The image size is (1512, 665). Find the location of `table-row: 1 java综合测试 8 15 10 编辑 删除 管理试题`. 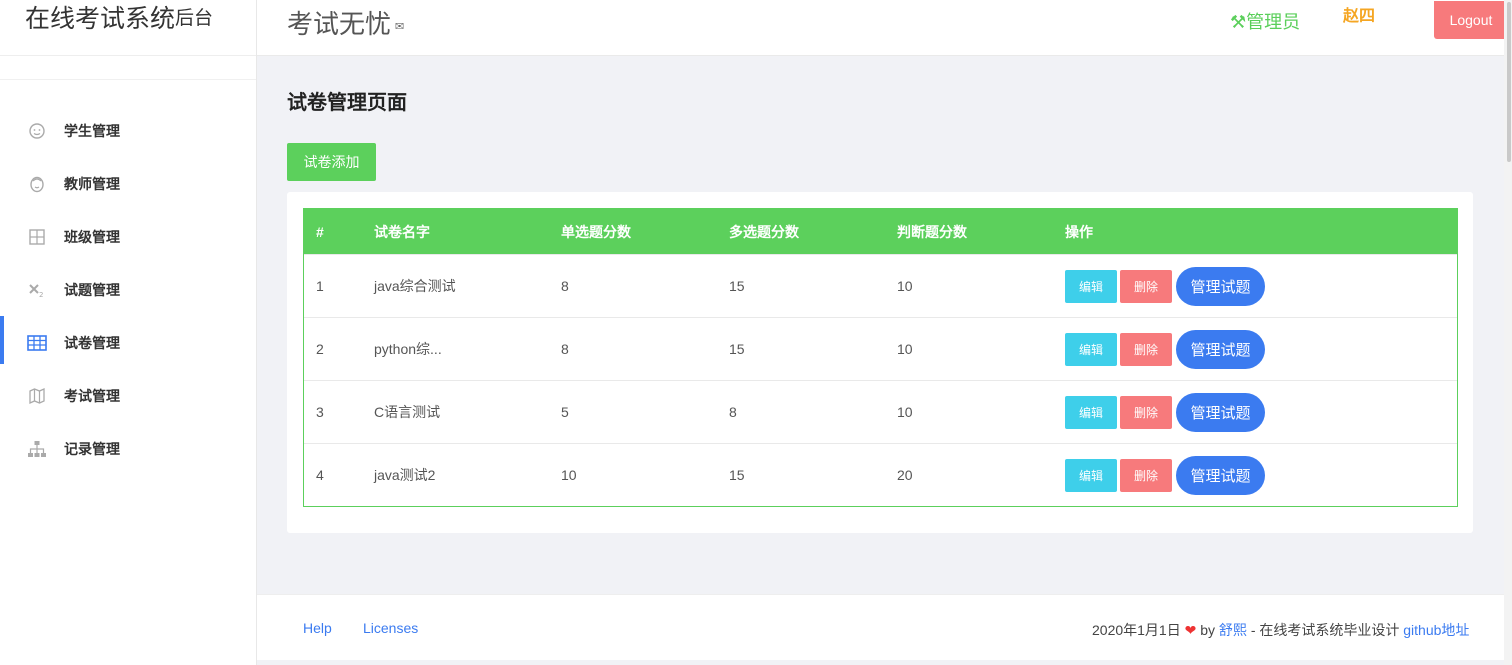

table-row: 1 java综合测试 8 15 10 编辑 删除 管理试题 is located at coordinates (880, 285).